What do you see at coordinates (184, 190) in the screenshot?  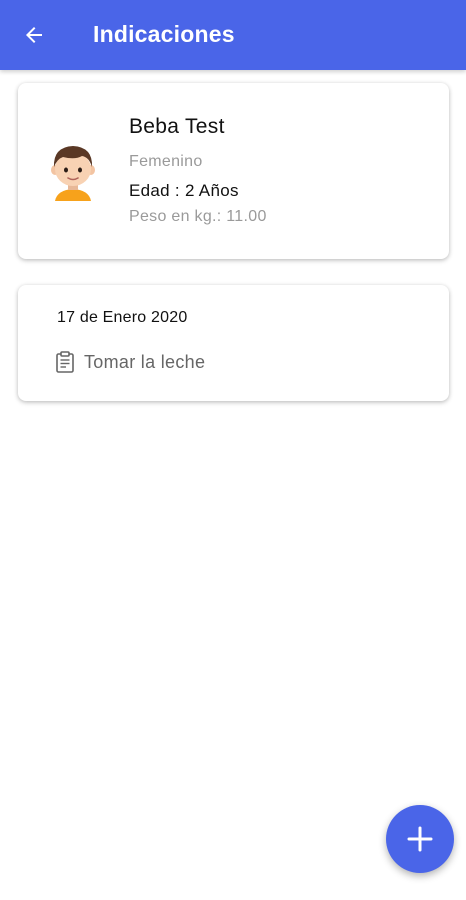 I see `profile-age: Edad : 2 Años` at bounding box center [184, 190].